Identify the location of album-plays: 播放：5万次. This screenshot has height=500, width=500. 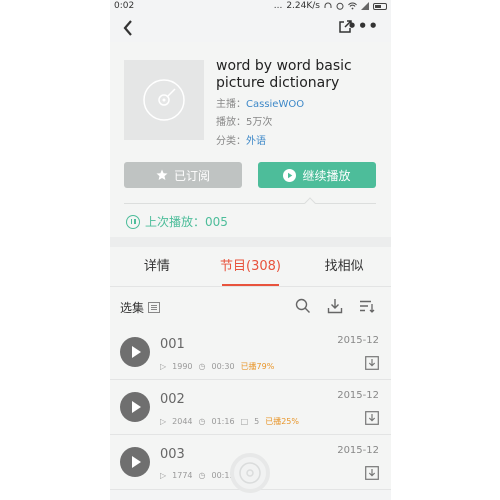
(244, 120).